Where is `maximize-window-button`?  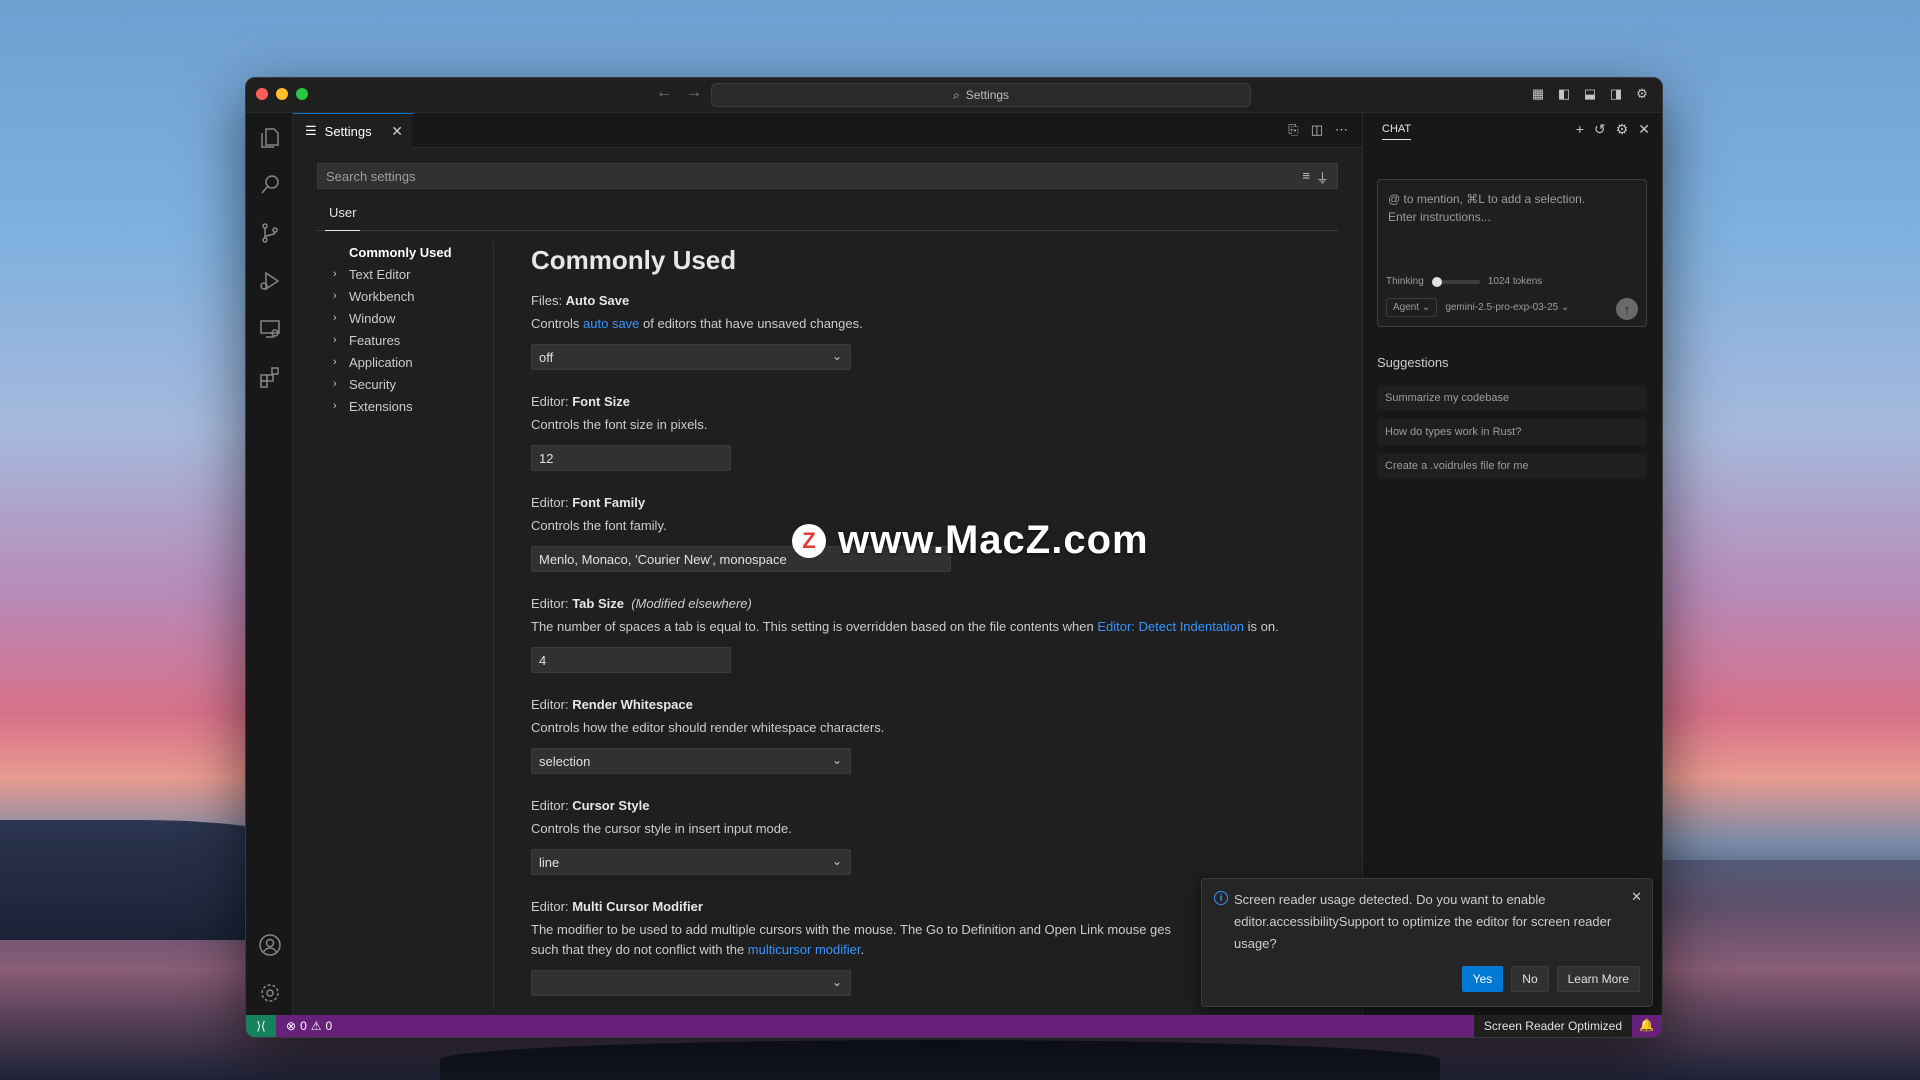 maximize-window-button is located at coordinates (302, 94).